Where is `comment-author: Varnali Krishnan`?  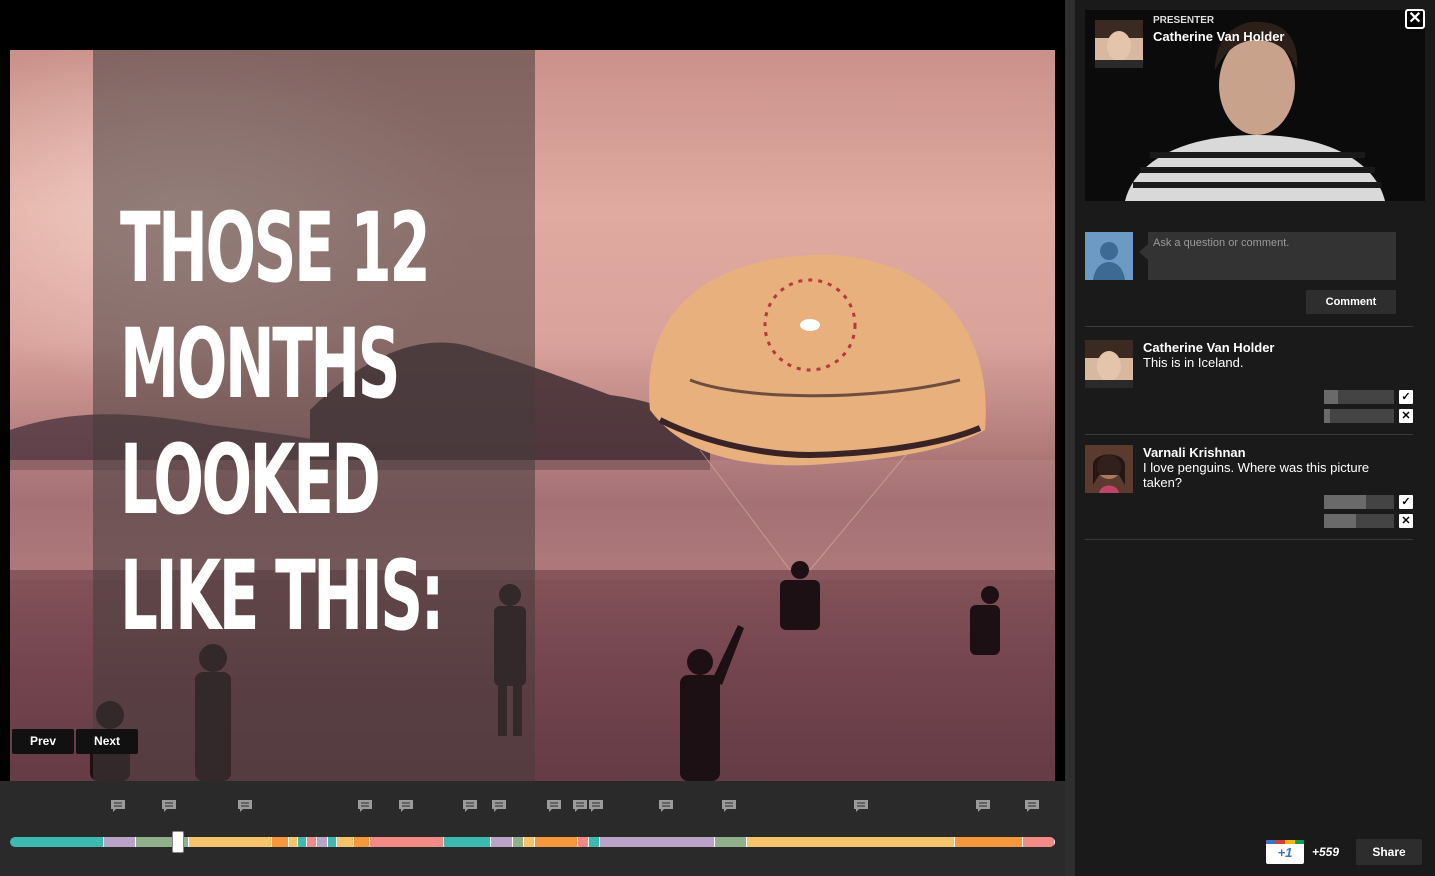 comment-author: Varnali Krishnan is located at coordinates (1194, 452).